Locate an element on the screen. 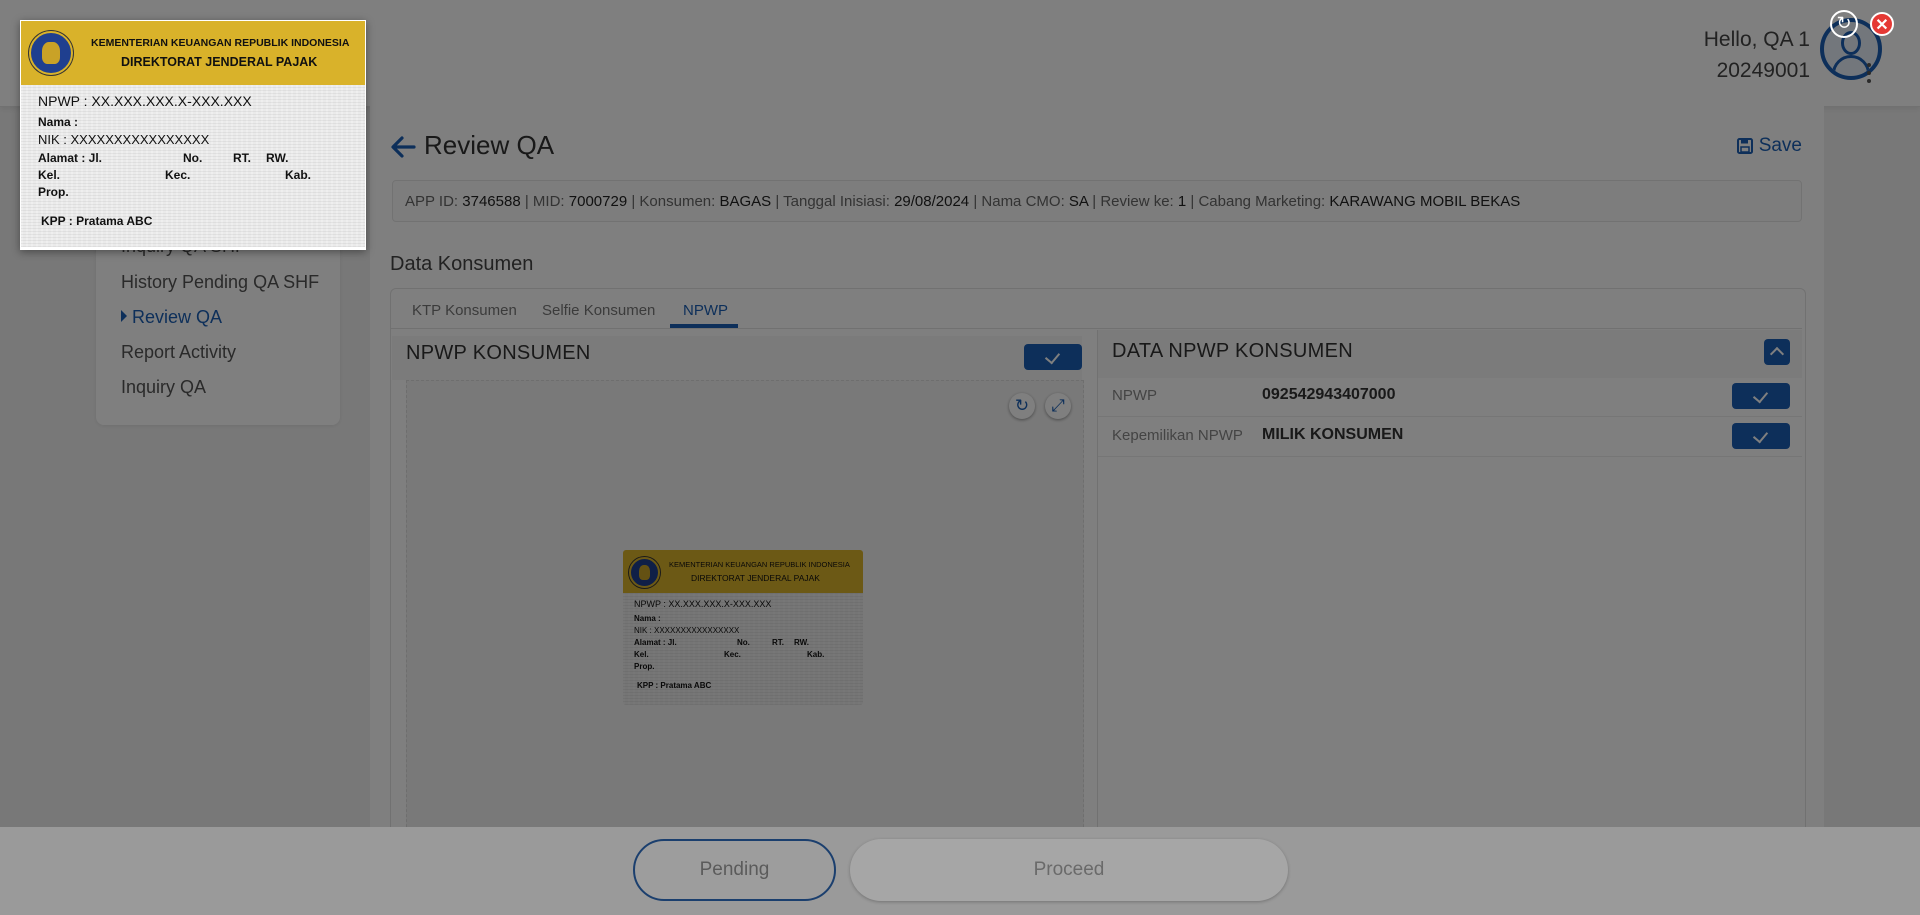 The height and width of the screenshot is (915, 1920). garuda-seal-icon is located at coordinates (51, 53).